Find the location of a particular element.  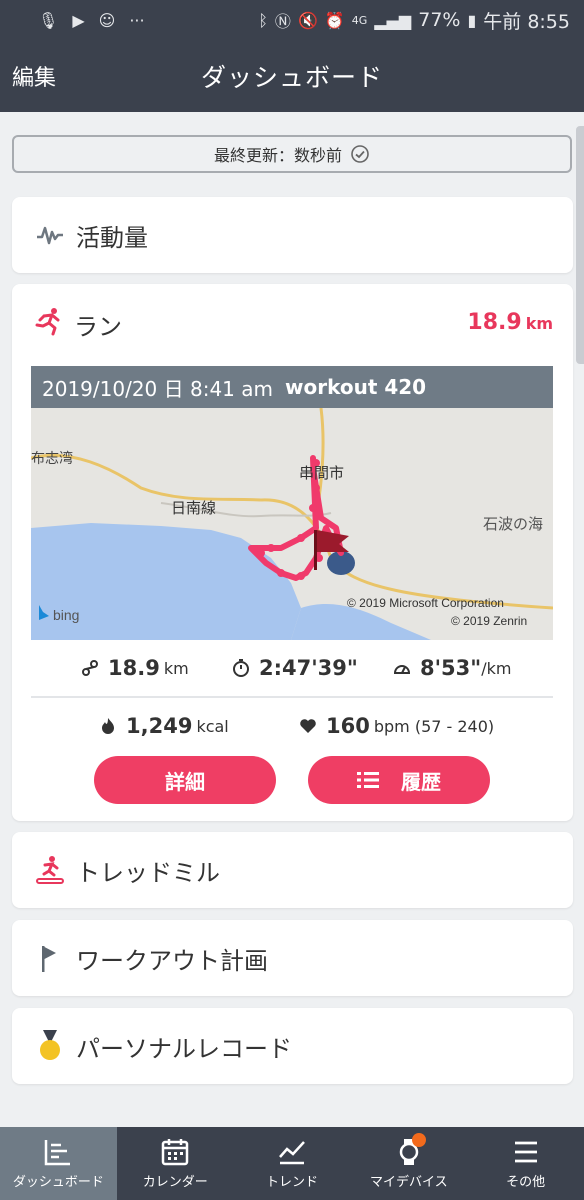

nav-calendar-label: カレンダー is located at coordinates (175, 1182).